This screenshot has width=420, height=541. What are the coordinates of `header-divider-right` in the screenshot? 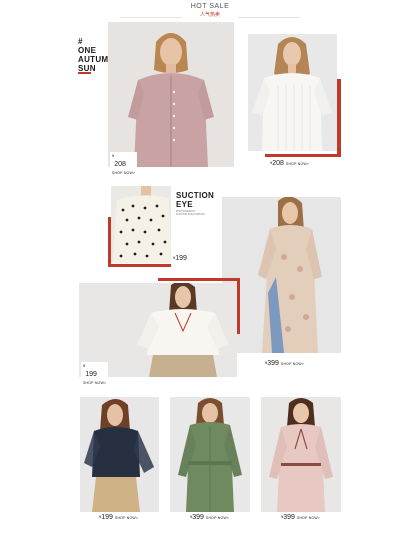 It's located at (269, 17).